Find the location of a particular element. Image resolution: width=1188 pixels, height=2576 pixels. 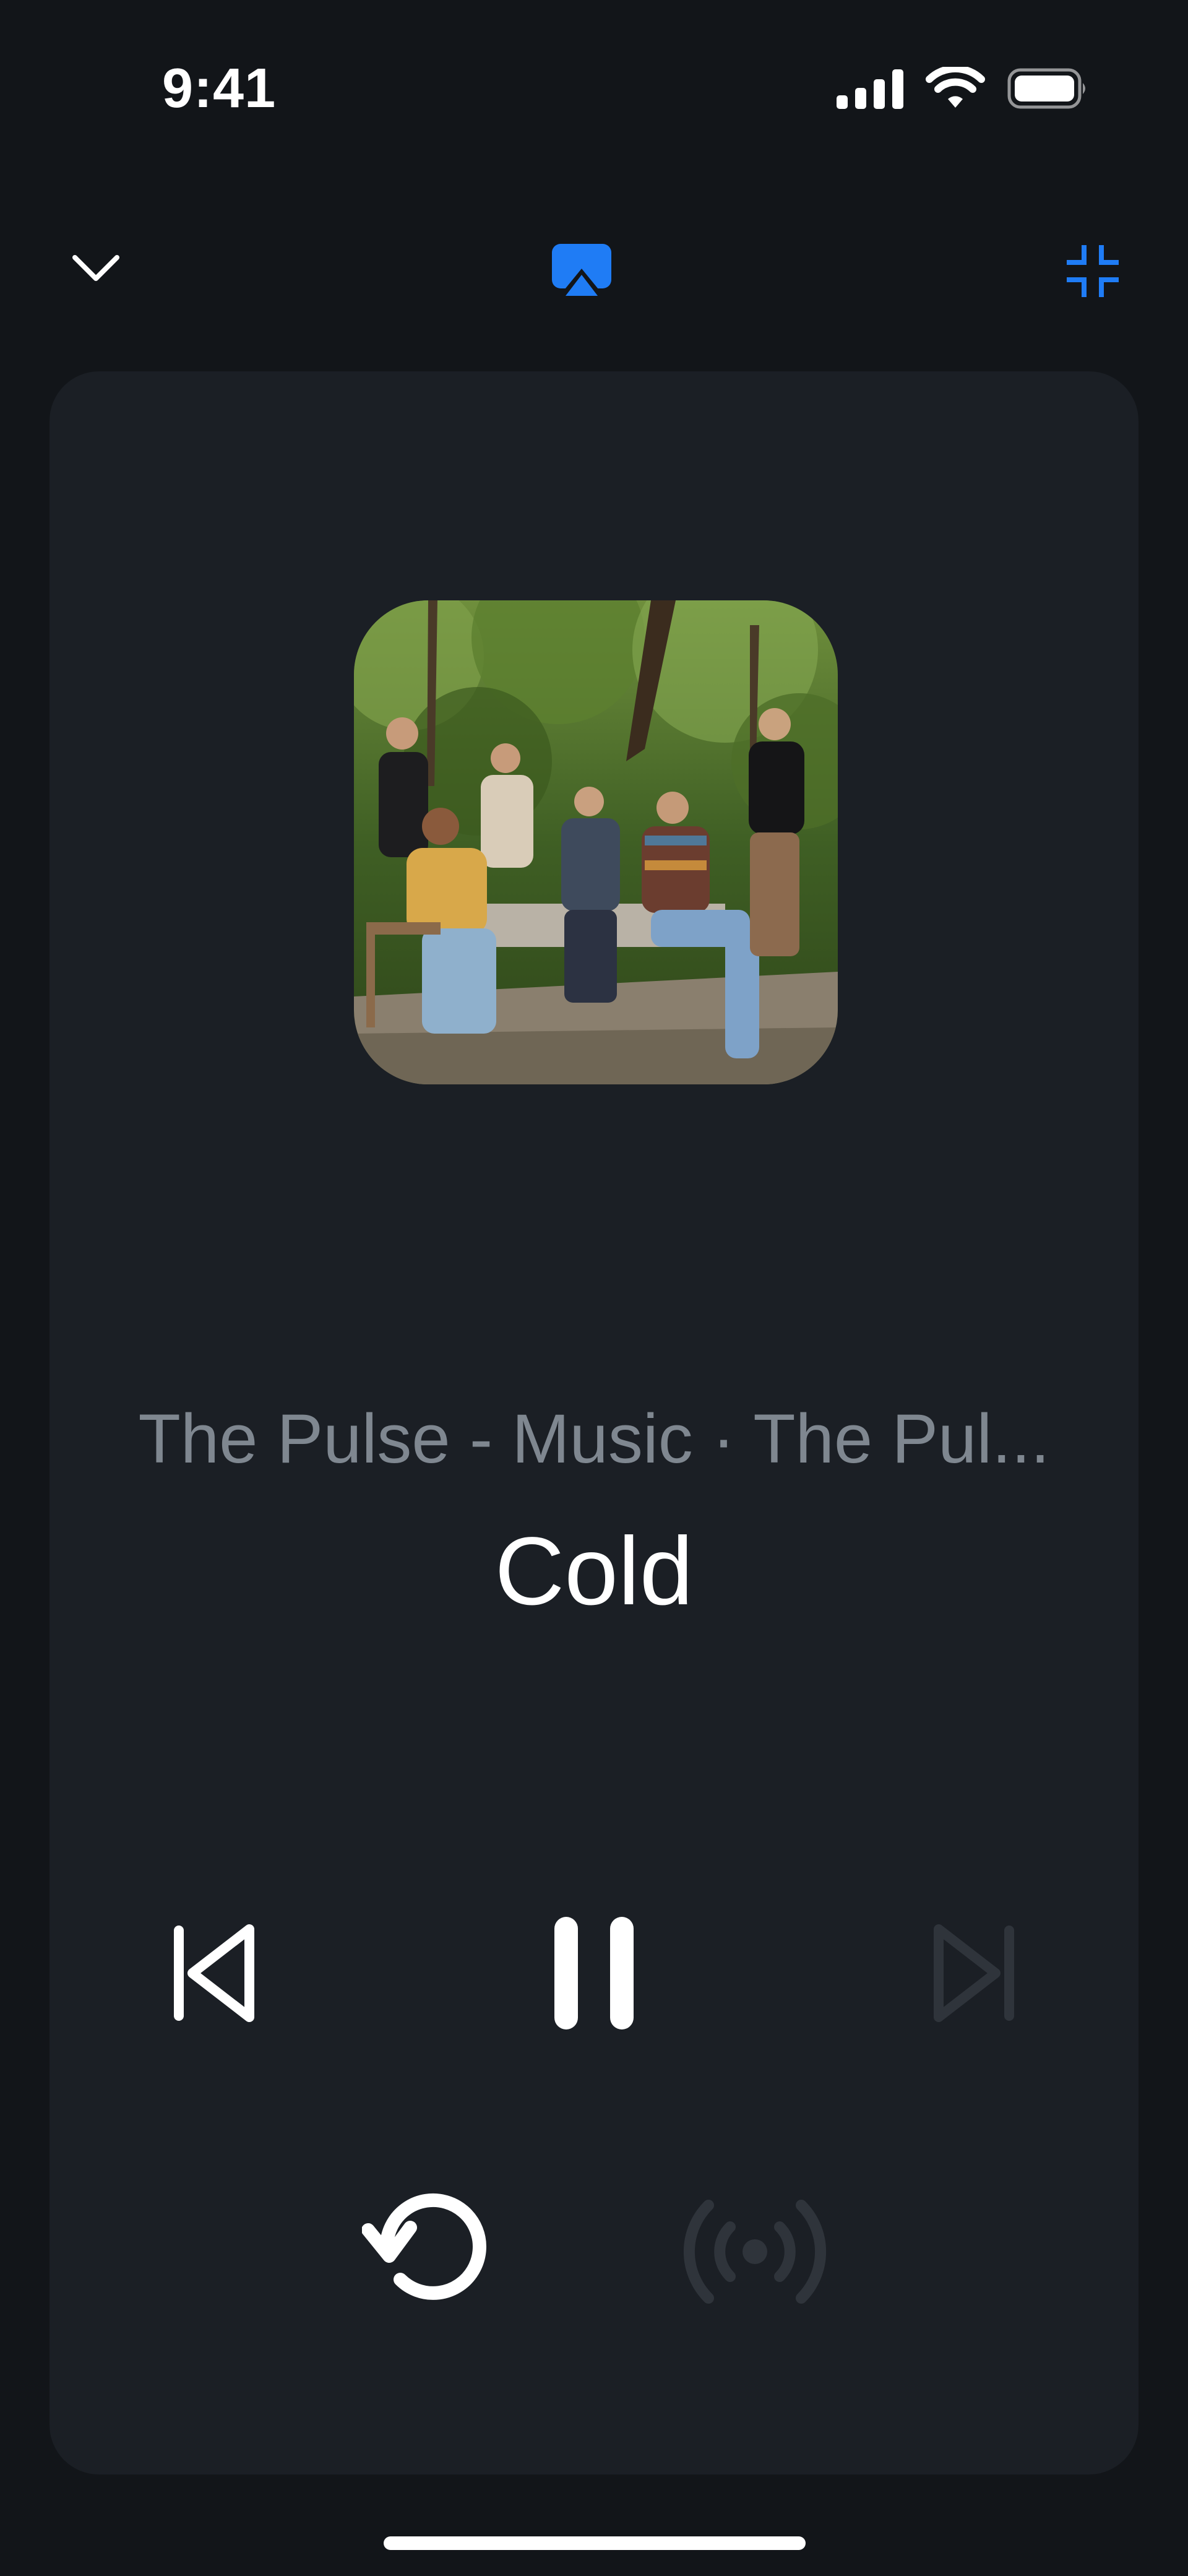

minimize-button is located at coordinates (1093, 272).